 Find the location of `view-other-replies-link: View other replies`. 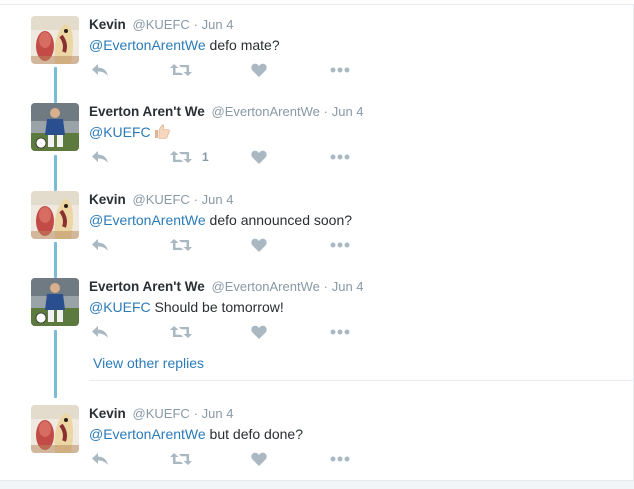

view-other-replies-link: View other replies is located at coordinates (148, 363).